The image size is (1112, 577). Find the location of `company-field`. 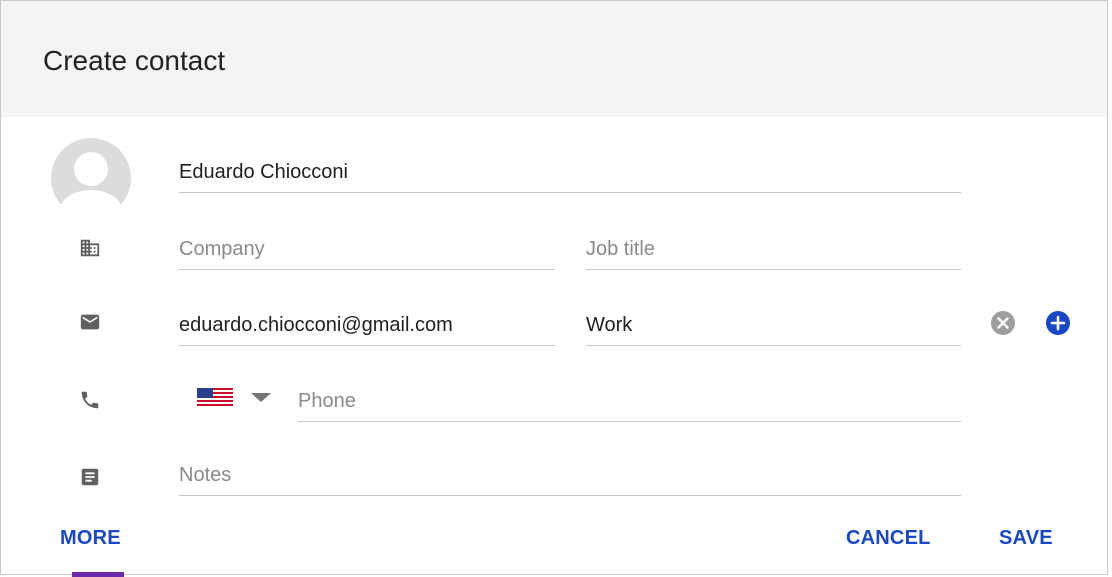

company-field is located at coordinates (367, 248).